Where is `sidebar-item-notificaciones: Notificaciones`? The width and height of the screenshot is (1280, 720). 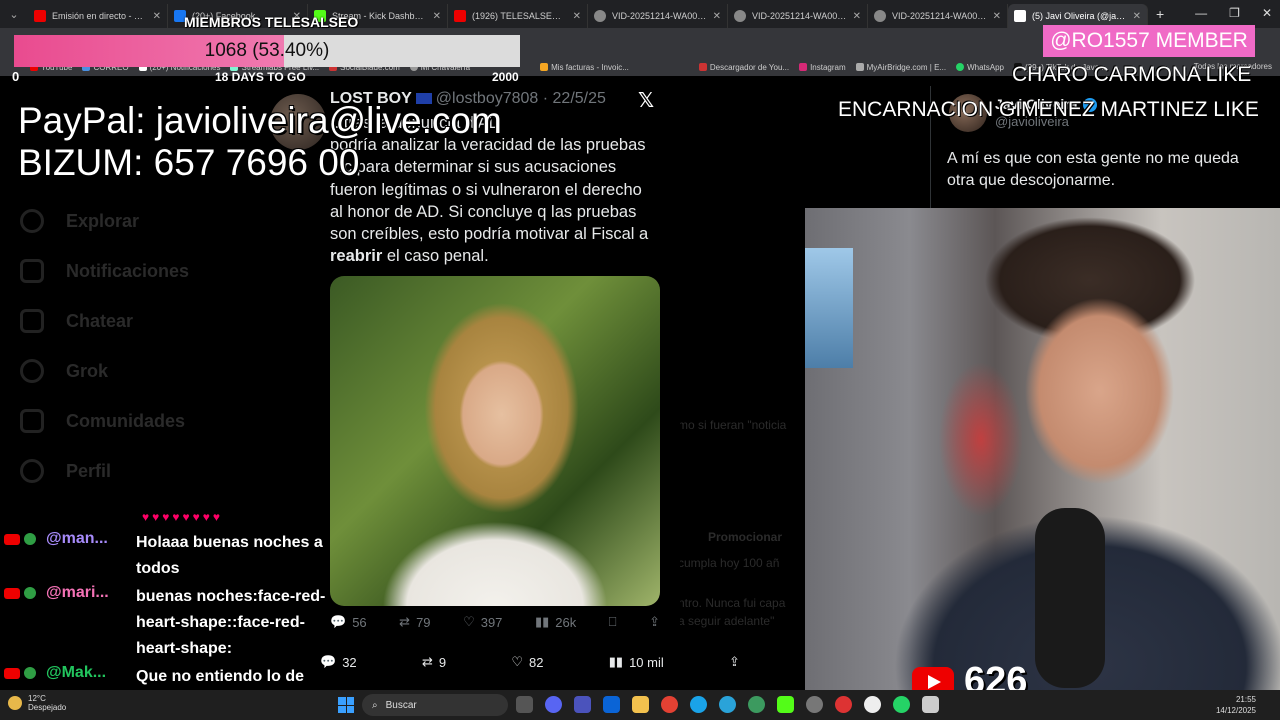 sidebar-item-notificaciones: Notificaciones is located at coordinates (104, 271).